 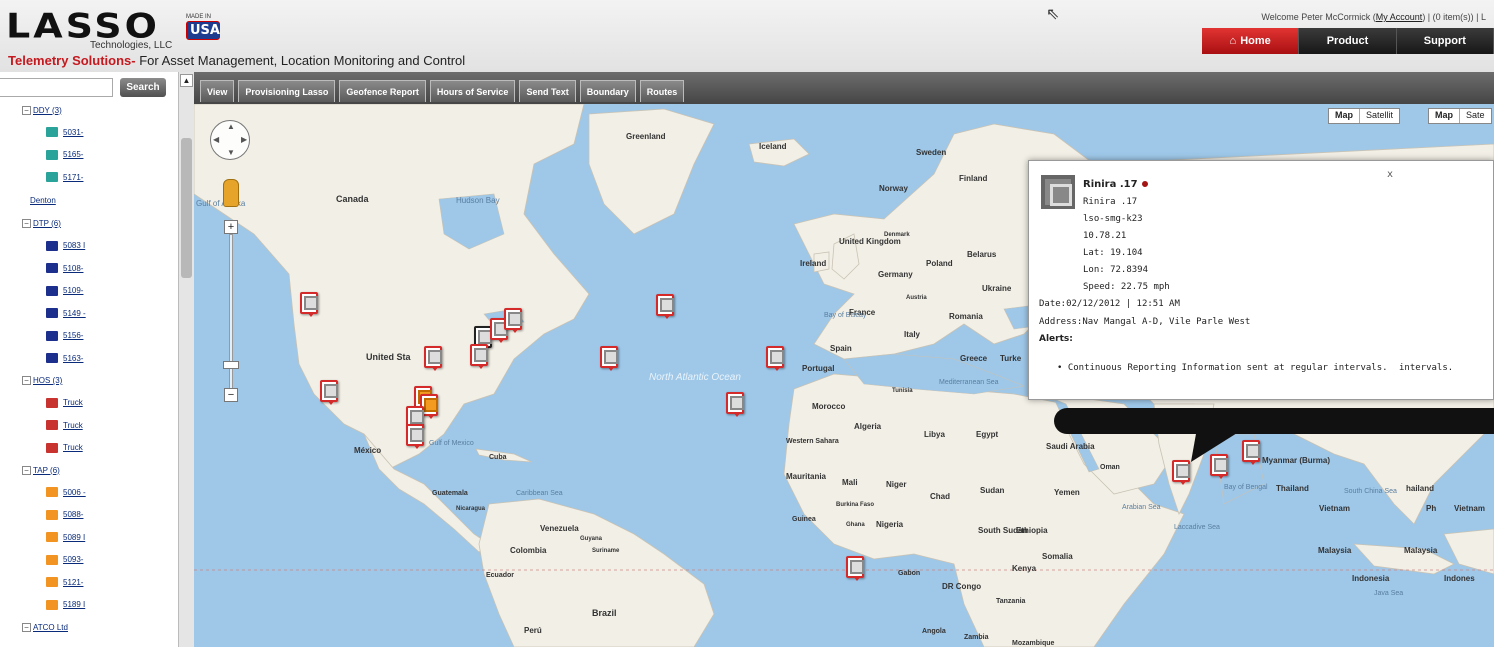 I want to click on tree-item-label: 5088-, so click(x=73, y=514).